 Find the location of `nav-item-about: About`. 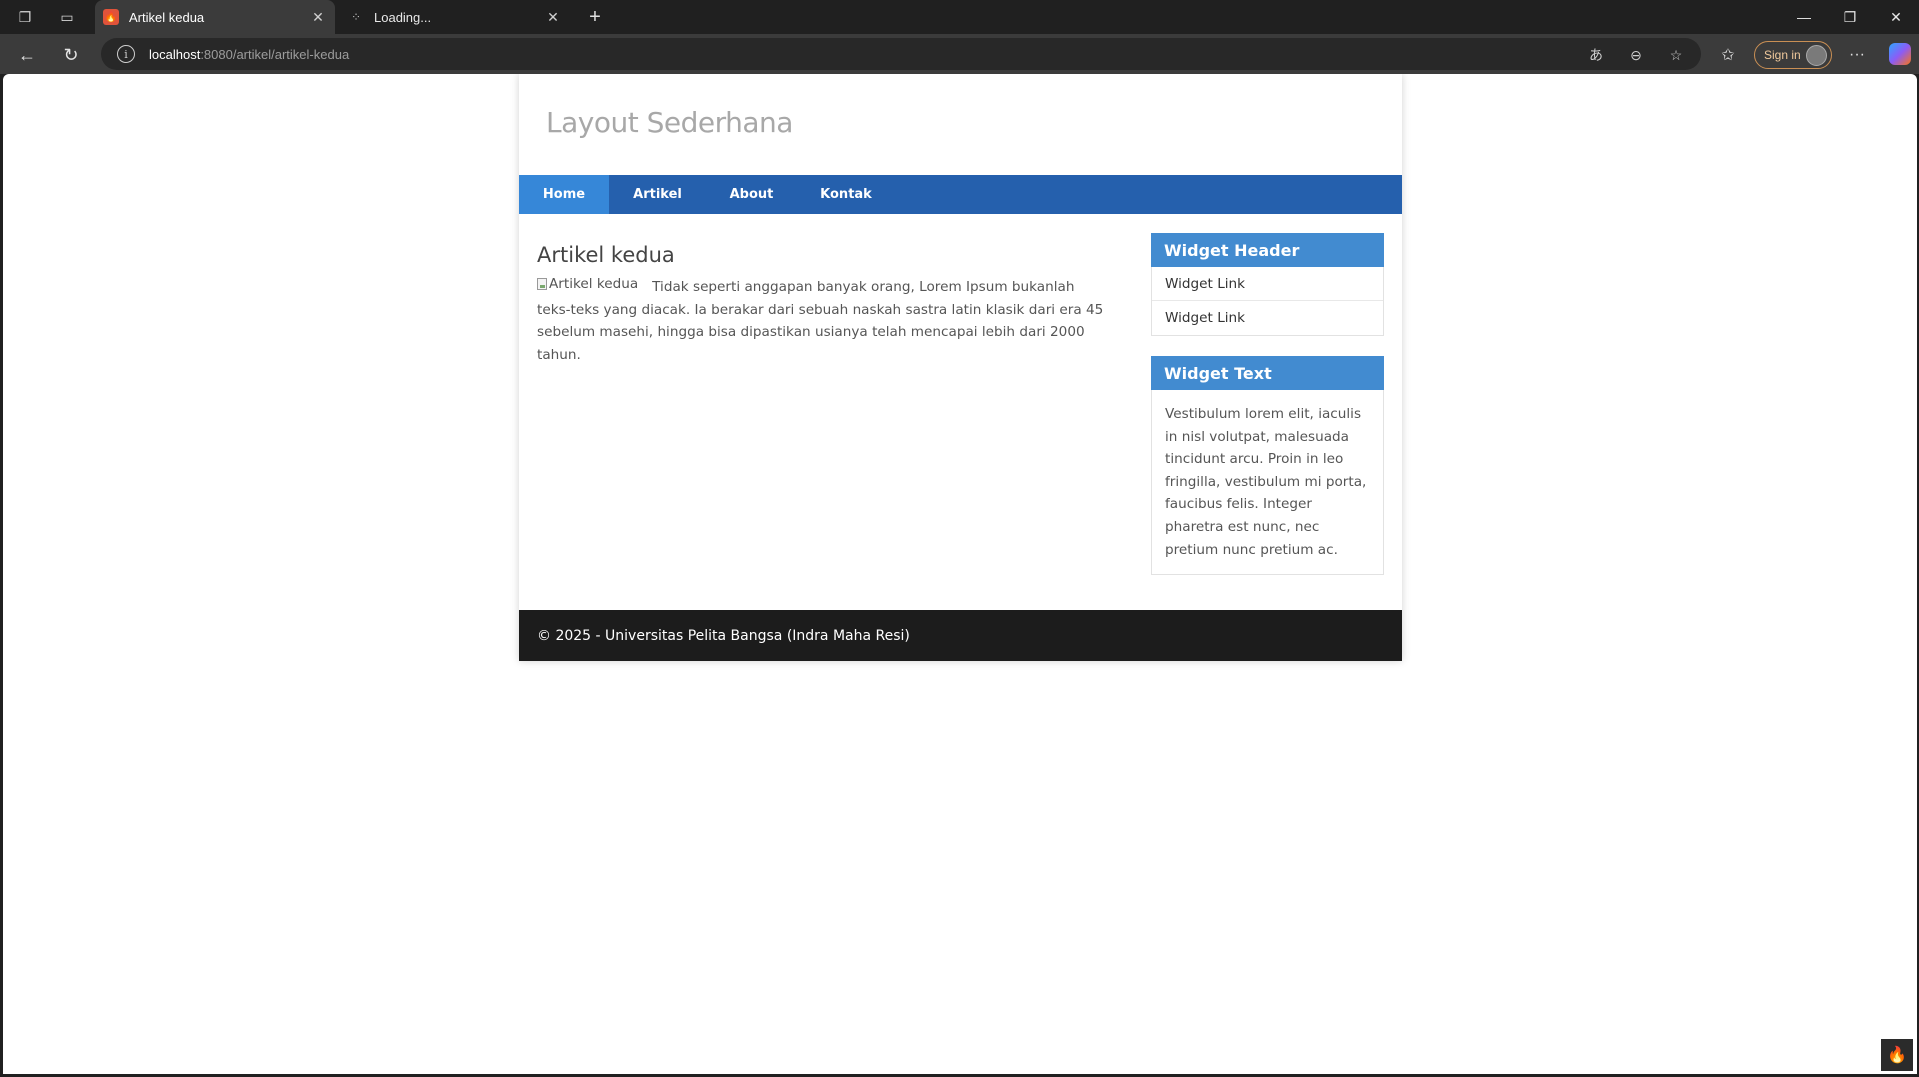

nav-item-about: About is located at coordinates (751, 194).